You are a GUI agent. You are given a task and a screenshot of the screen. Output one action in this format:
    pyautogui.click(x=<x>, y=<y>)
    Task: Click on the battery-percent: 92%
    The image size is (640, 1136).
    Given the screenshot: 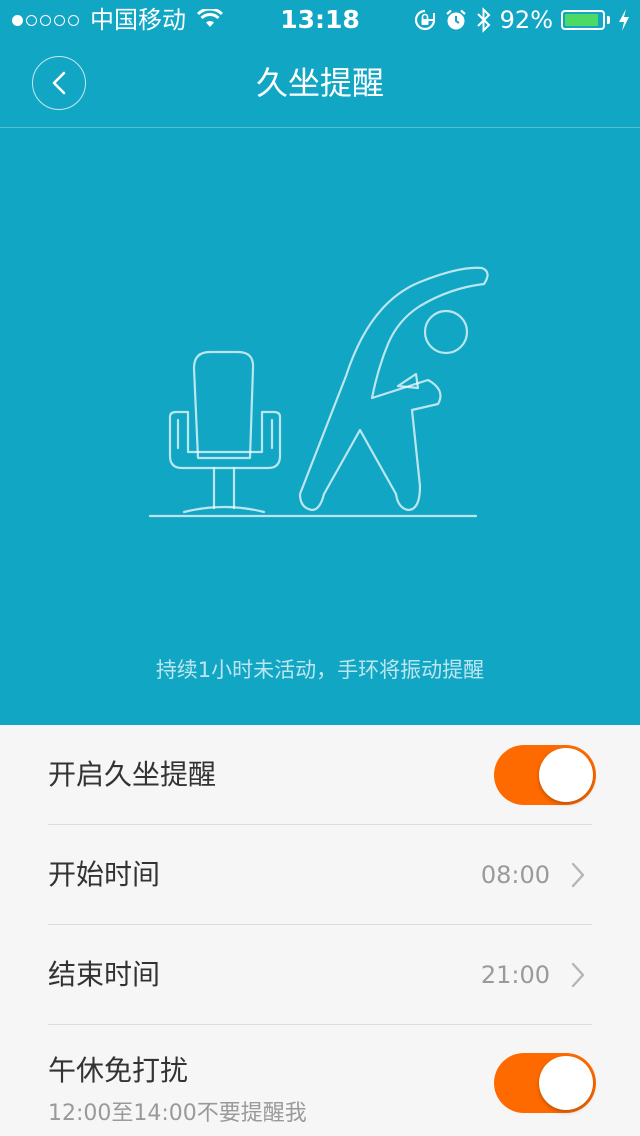 What is the action you would take?
    pyautogui.click(x=526, y=20)
    